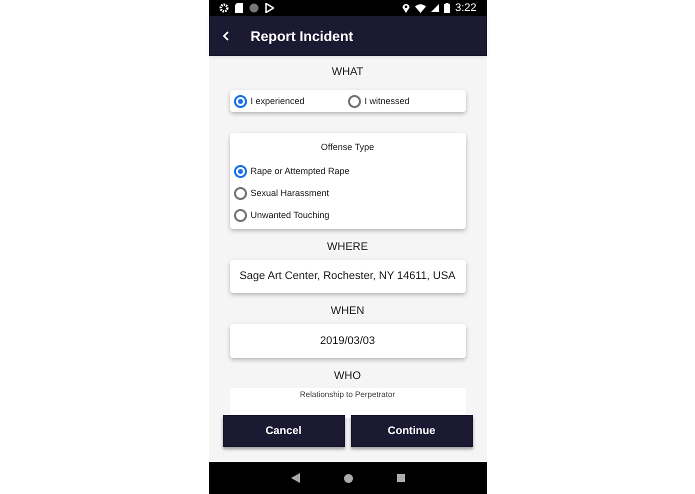  Describe the element at coordinates (348, 72) in the screenshot. I see `section-heading: WHAT` at that location.